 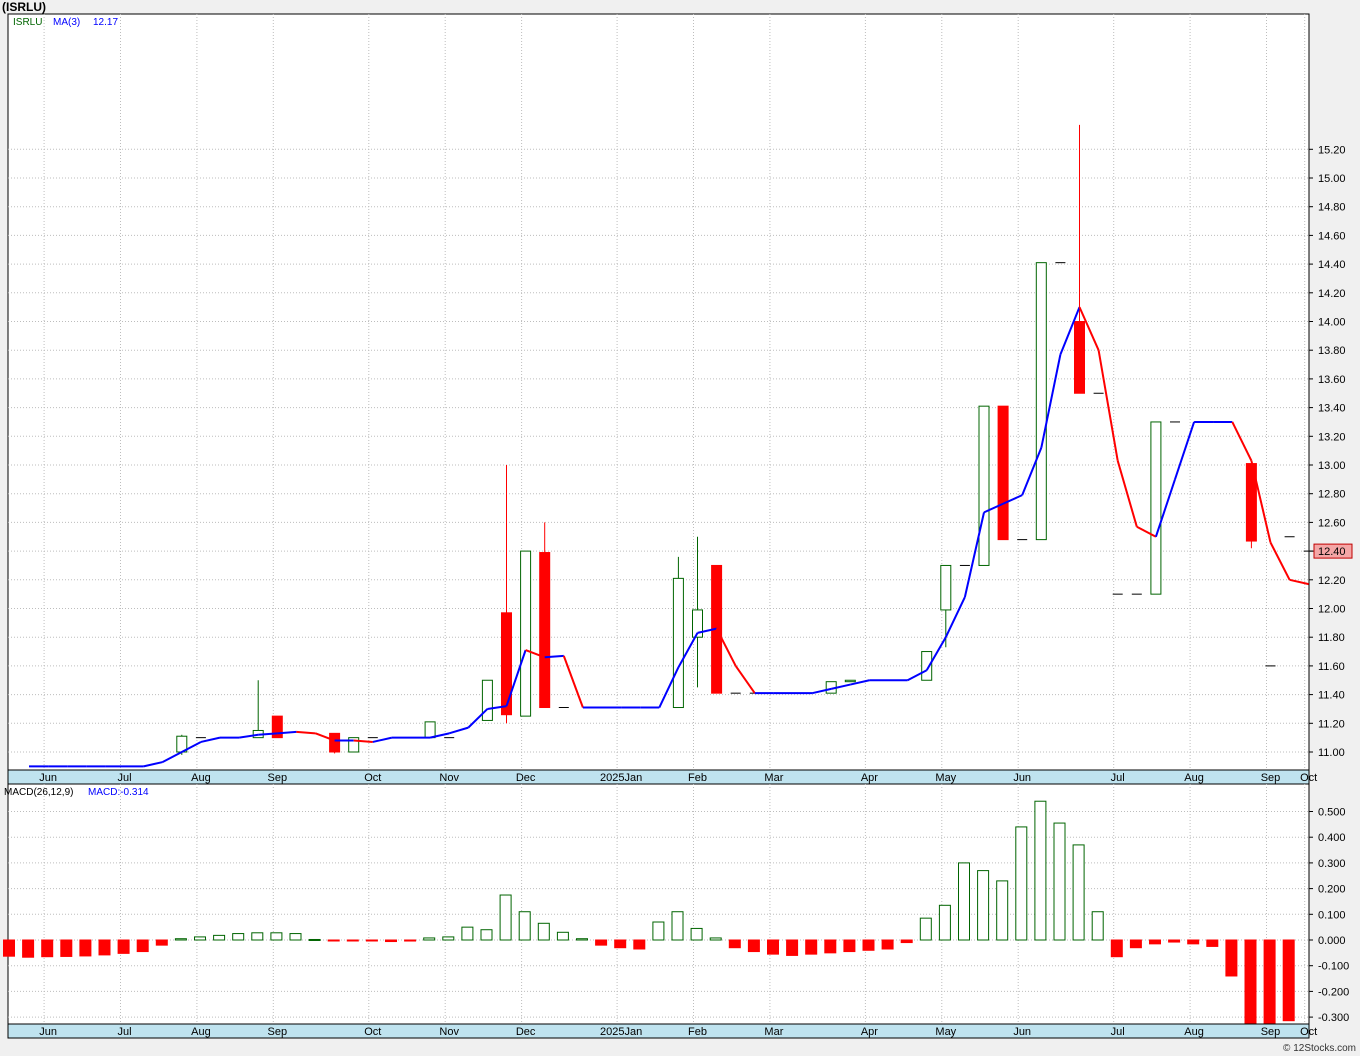 I want to click on price-legend-item: ISRLU, so click(x=27, y=22).